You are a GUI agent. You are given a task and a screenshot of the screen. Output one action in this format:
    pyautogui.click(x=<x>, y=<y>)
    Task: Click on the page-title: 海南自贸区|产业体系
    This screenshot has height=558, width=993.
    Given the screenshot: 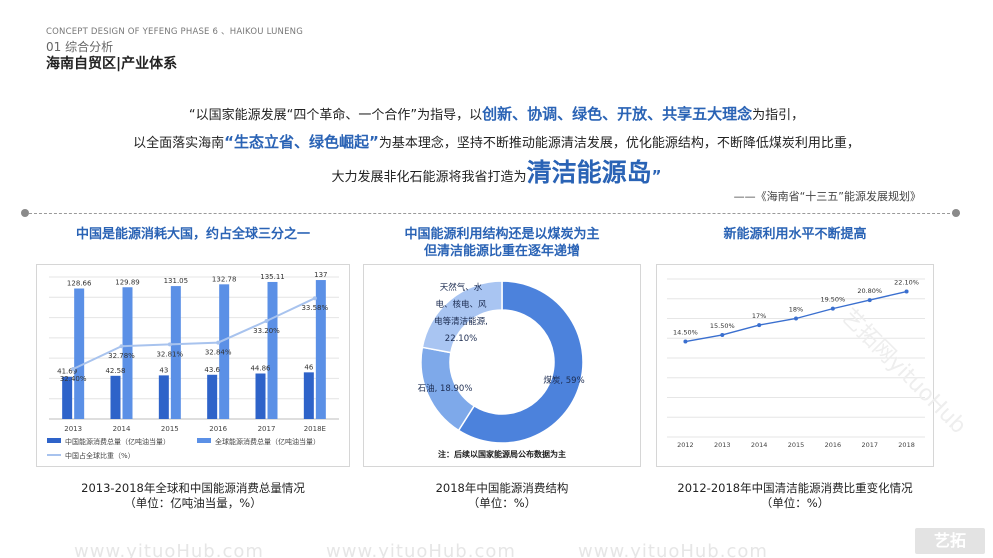 What is the action you would take?
    pyautogui.click(x=112, y=64)
    